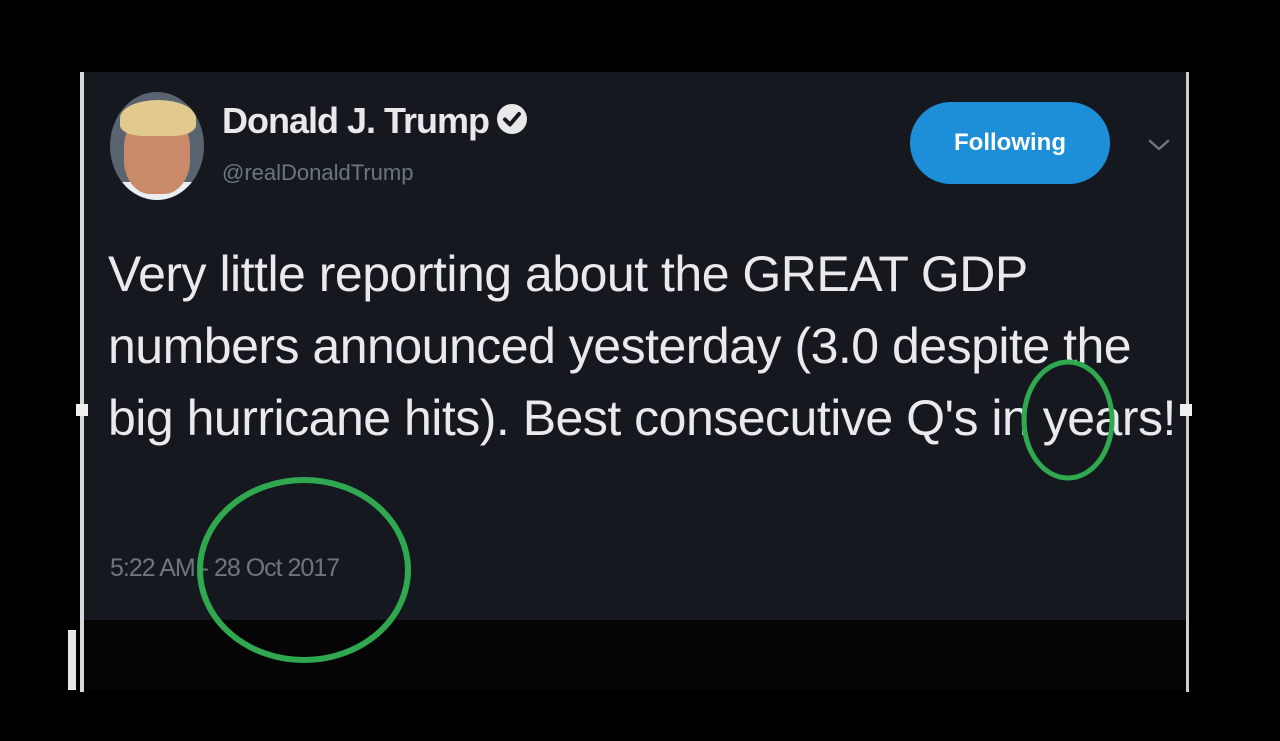  What do you see at coordinates (1068, 420) in the screenshot?
I see `annotation-circle-qs` at bounding box center [1068, 420].